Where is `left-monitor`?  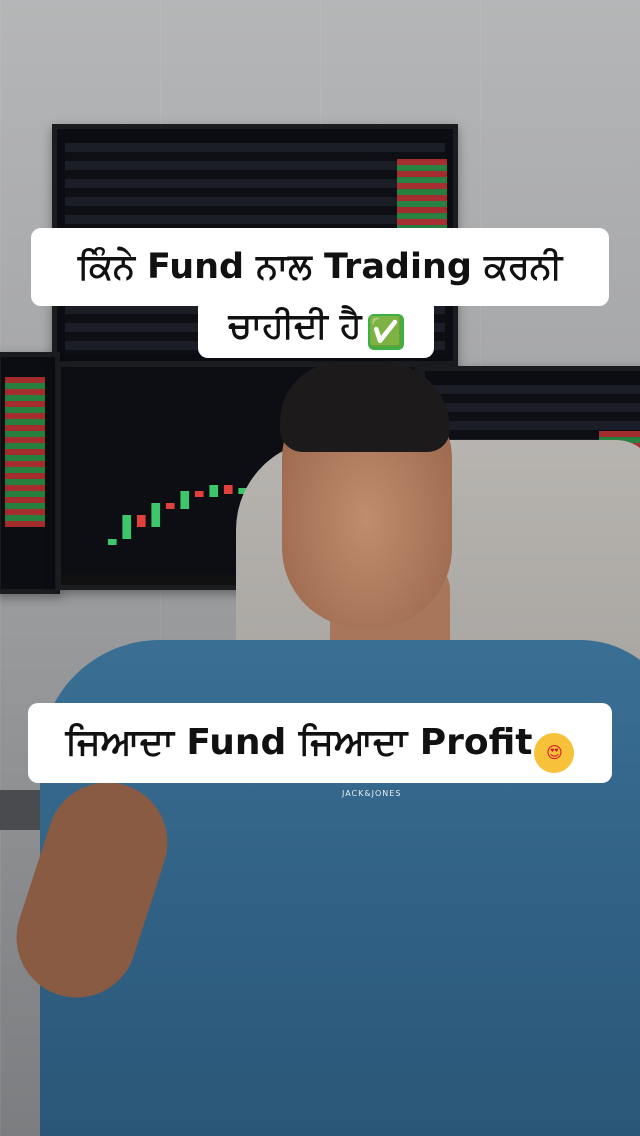 left-monitor is located at coordinates (30, 473).